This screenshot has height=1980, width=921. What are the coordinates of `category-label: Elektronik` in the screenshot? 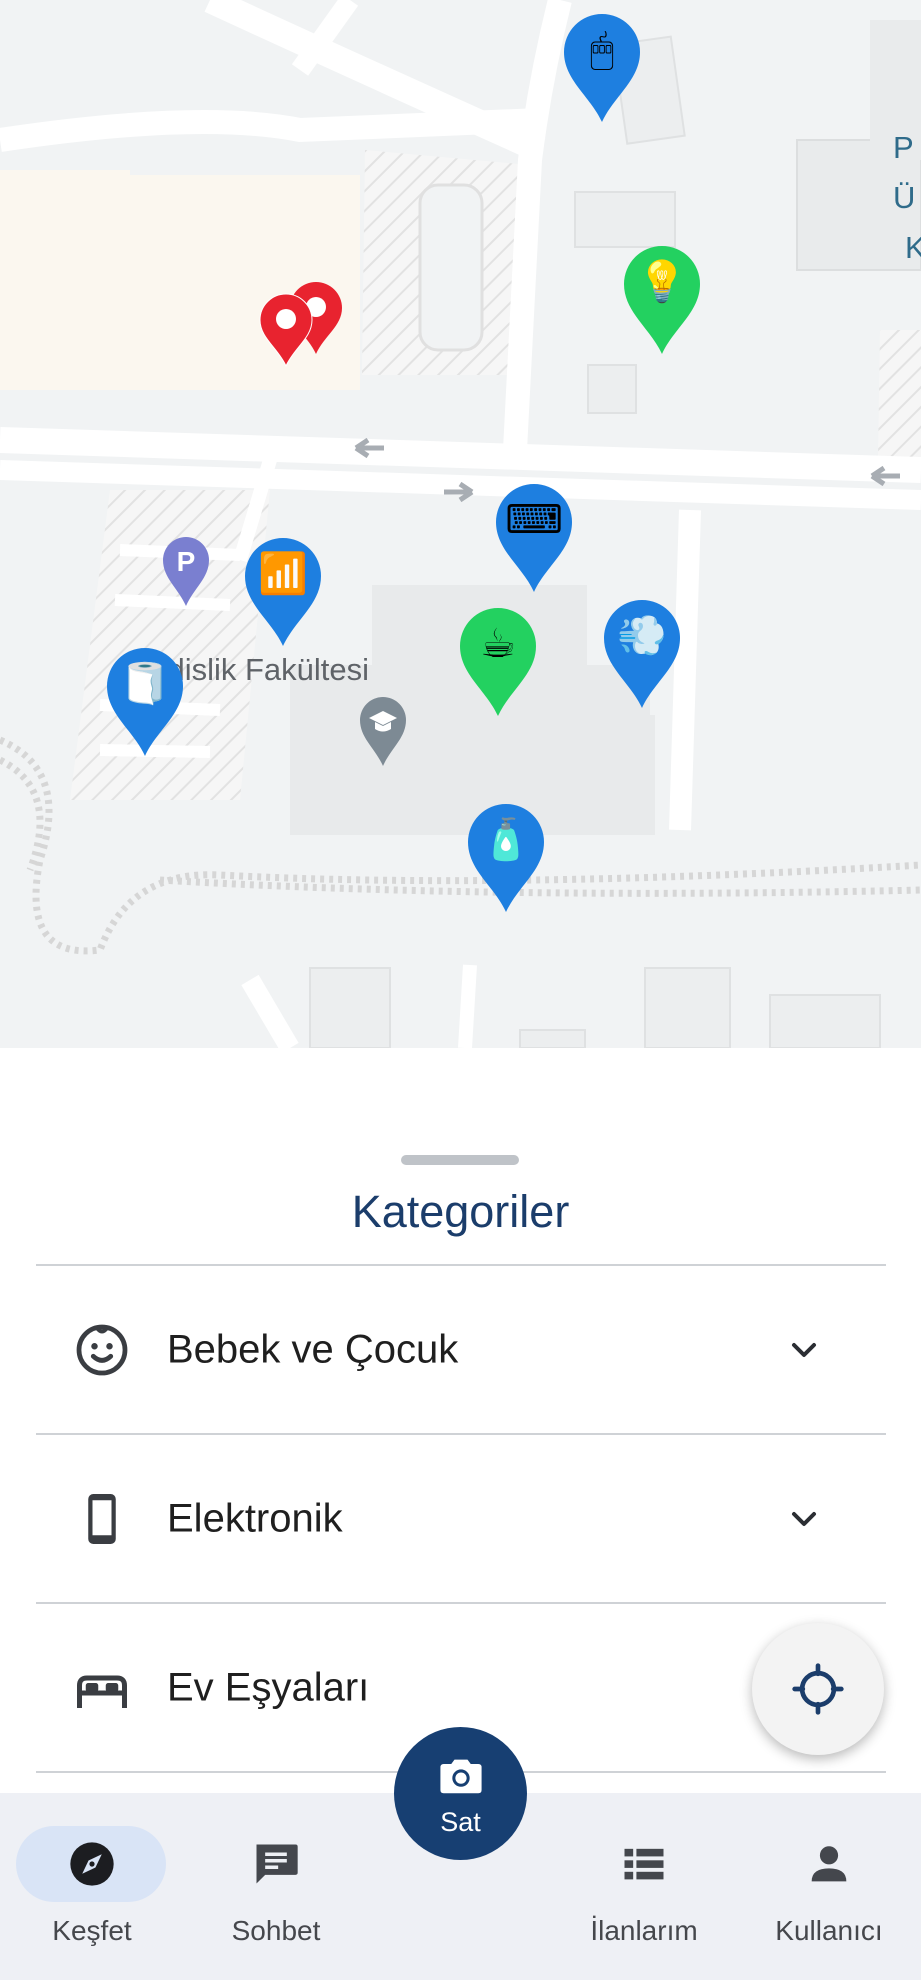 It's located at (255, 1518).